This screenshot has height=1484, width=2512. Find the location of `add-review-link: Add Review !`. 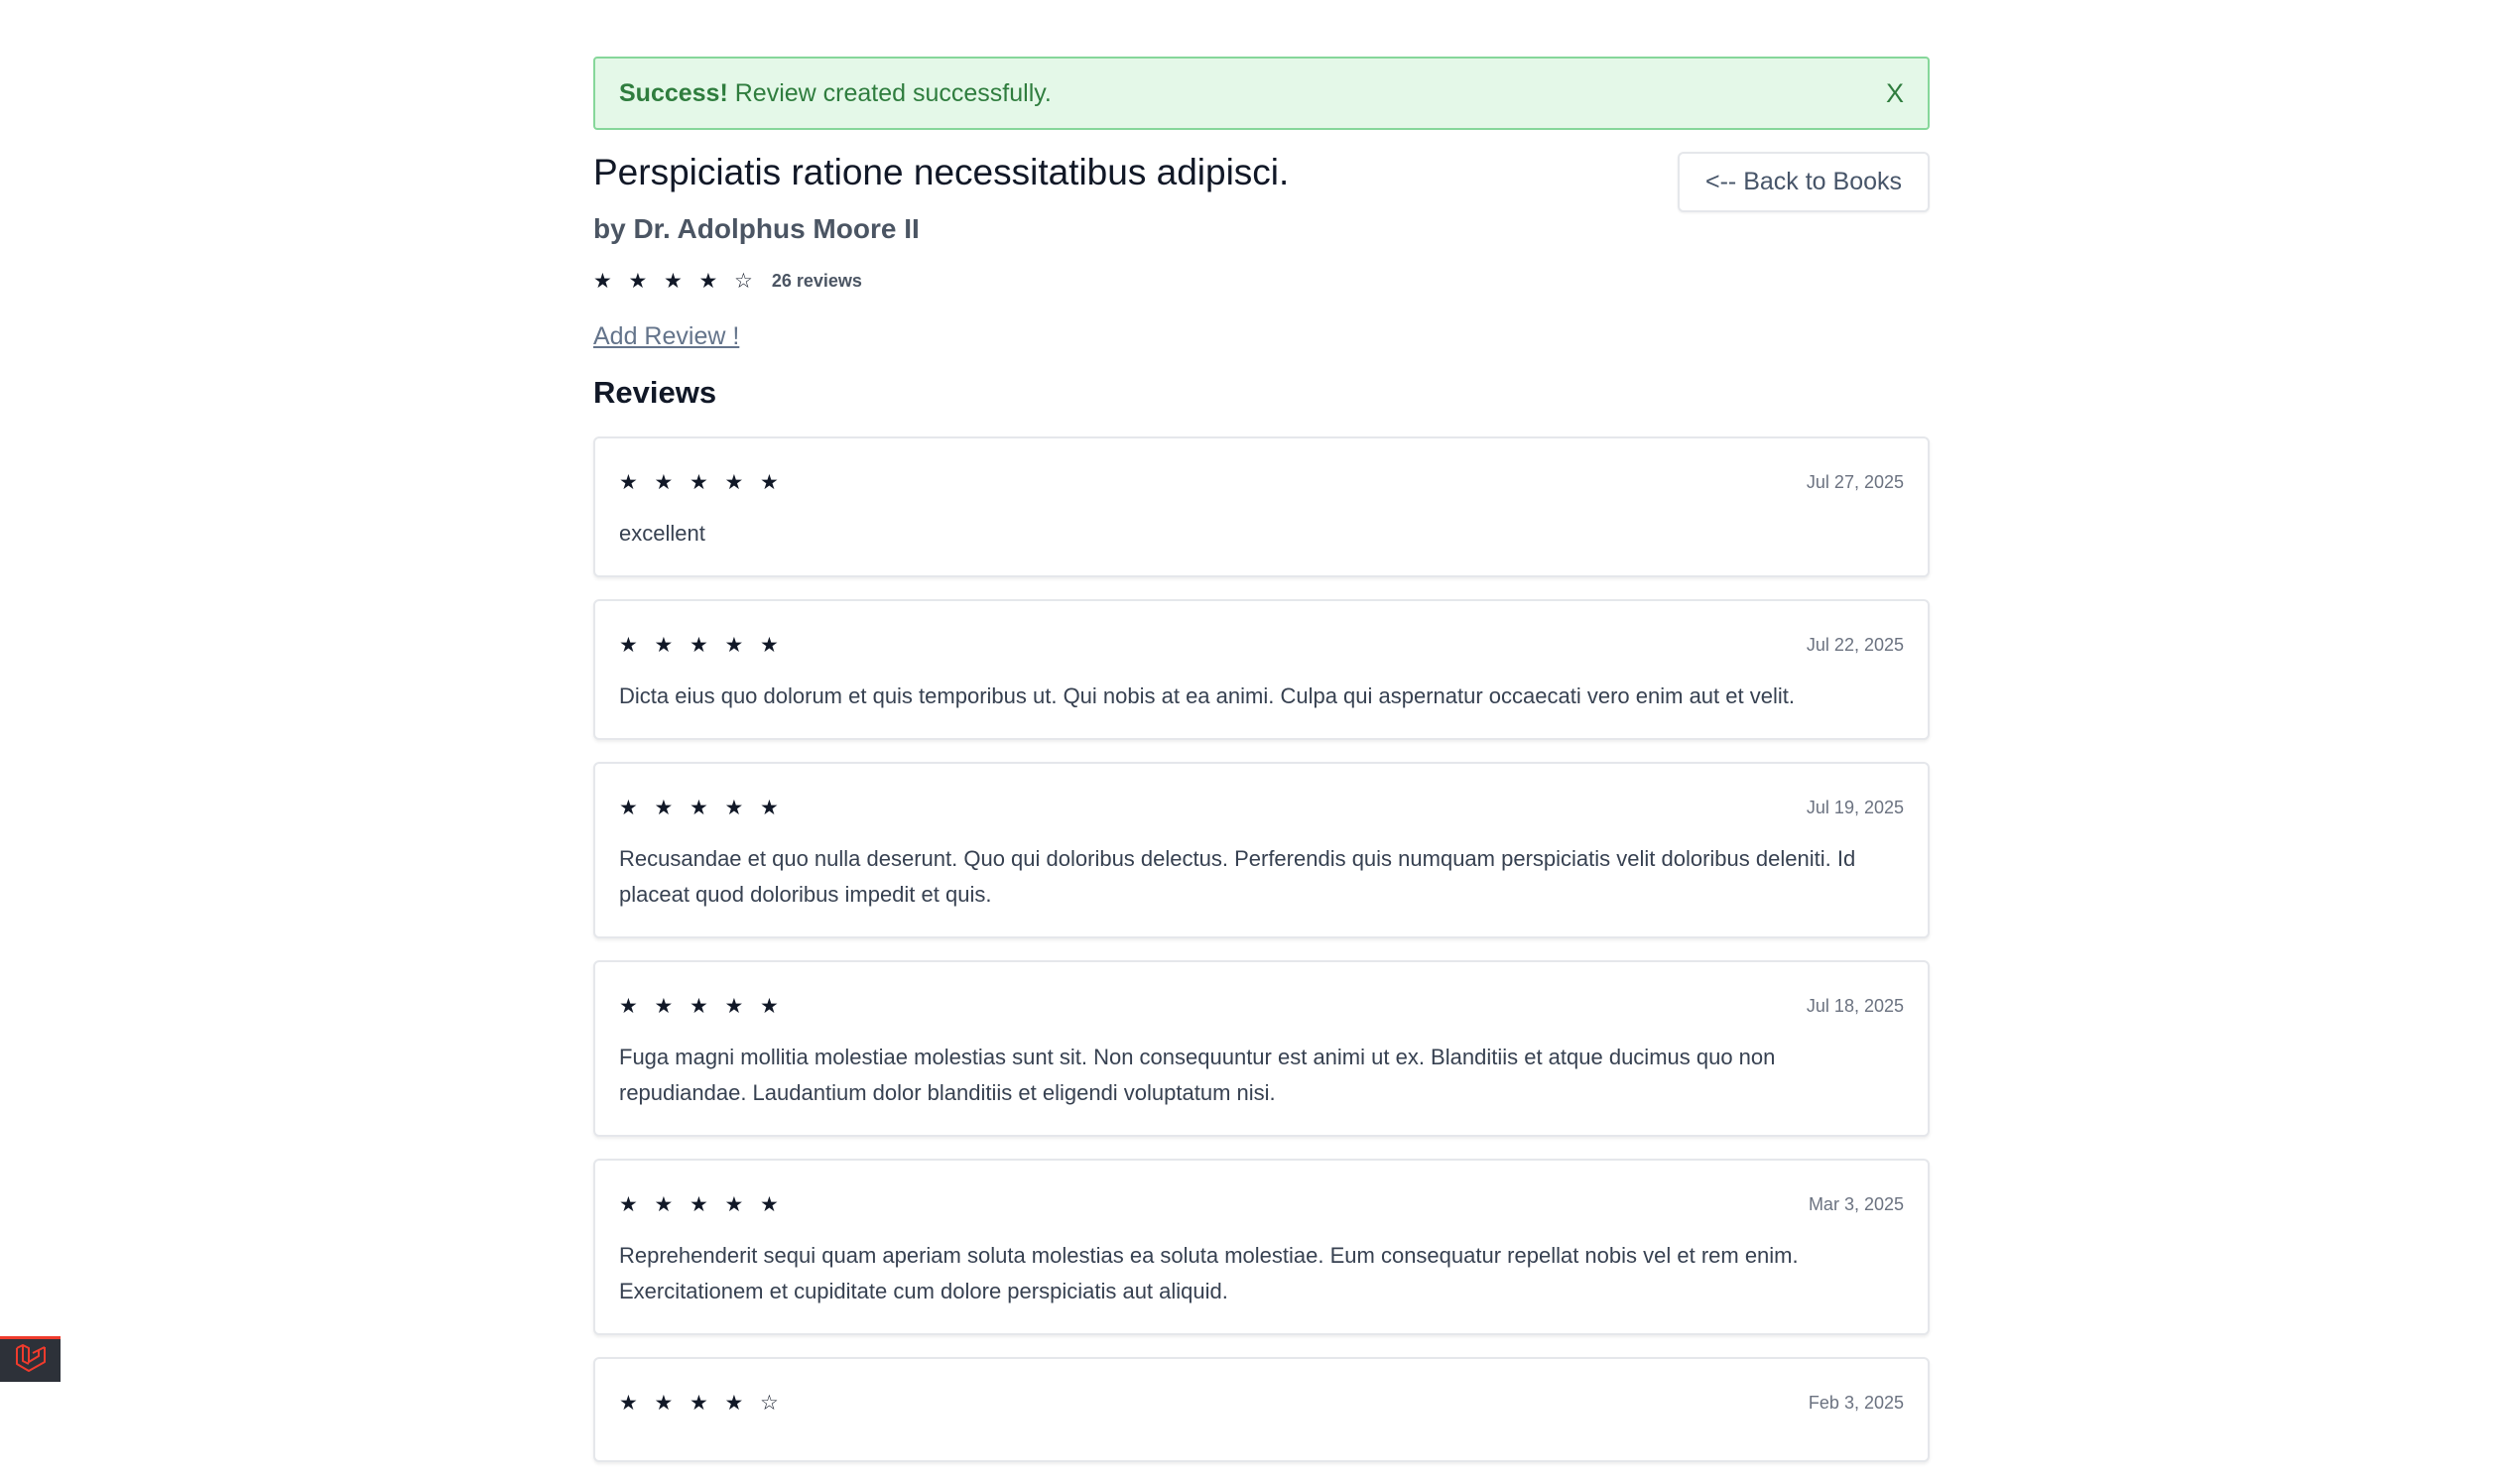

add-review-link: Add Review ! is located at coordinates (666, 336).